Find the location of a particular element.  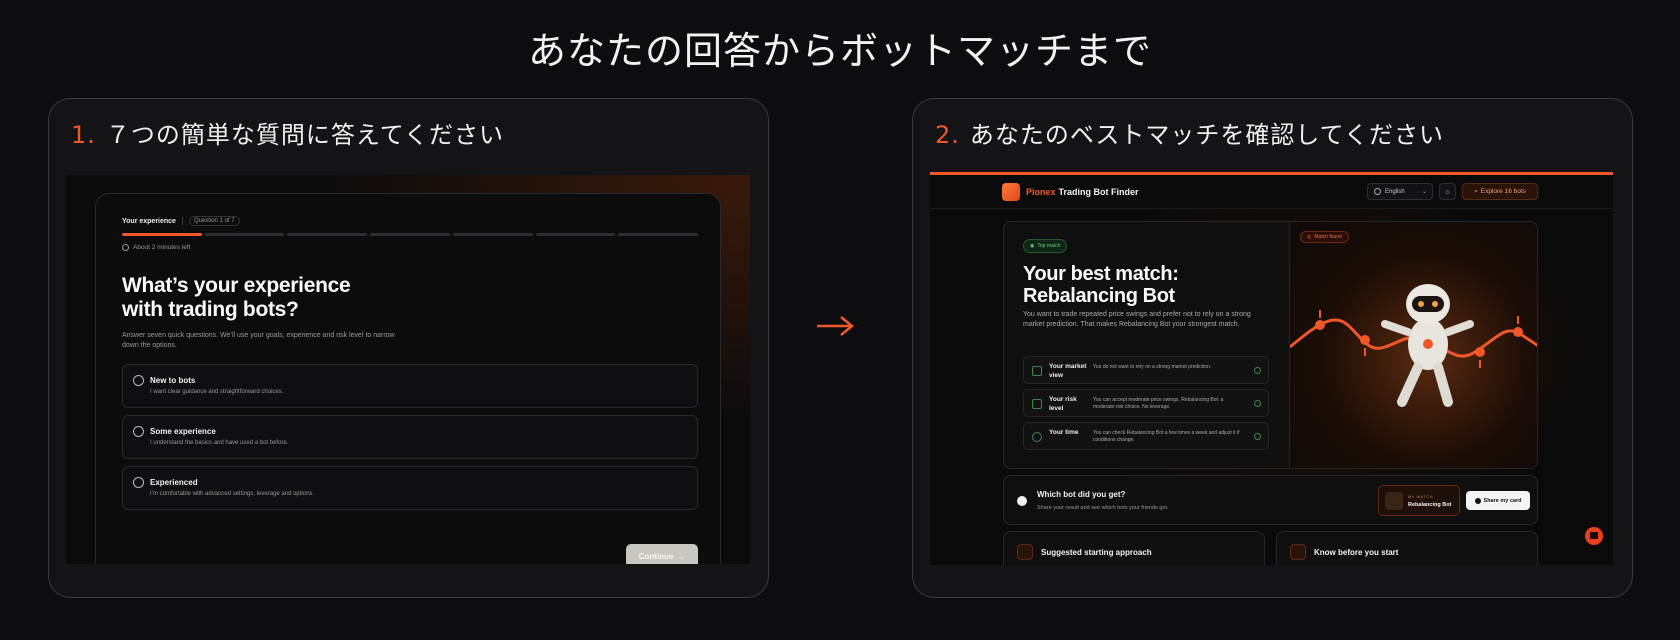

question-meta: Your experience Question 1 of 7 is located at coordinates (181, 221).